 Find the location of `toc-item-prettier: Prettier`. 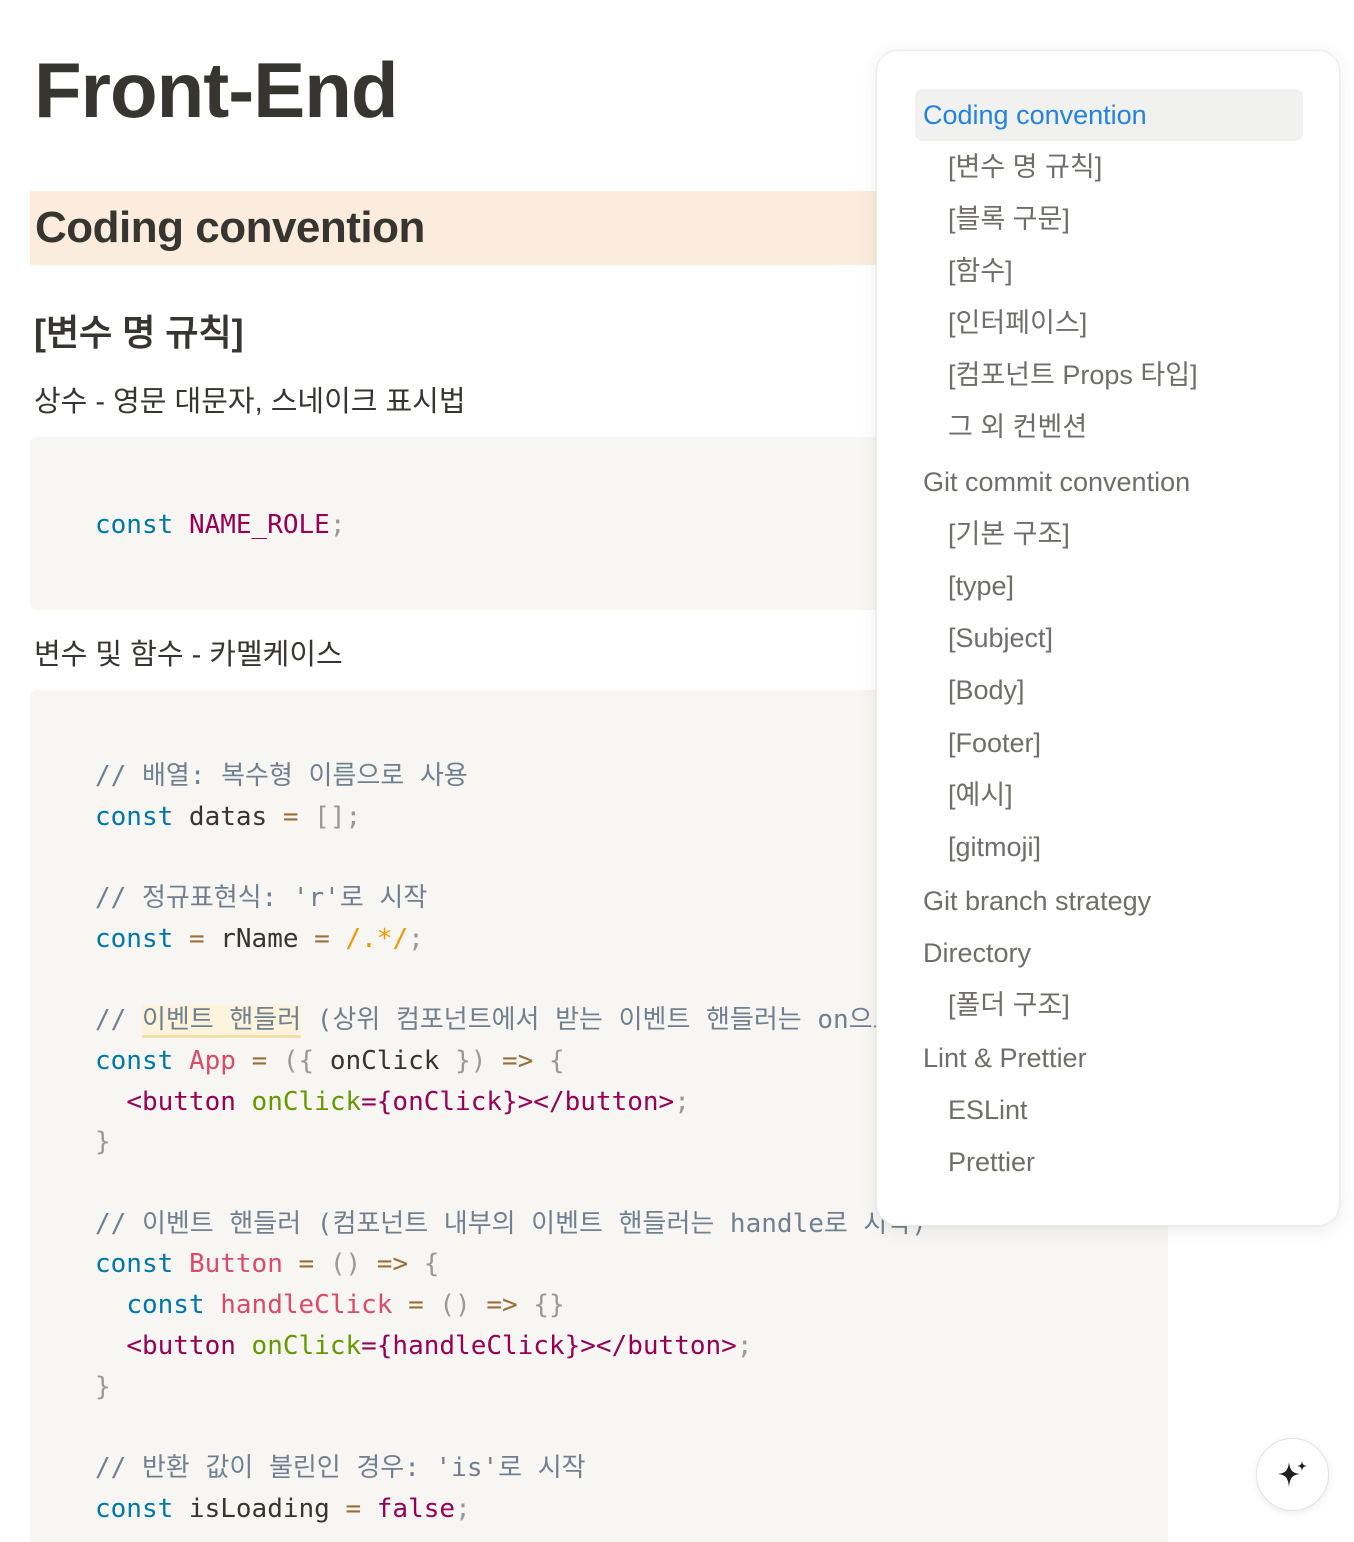

toc-item-prettier: Prettier is located at coordinates (1109, 1162).